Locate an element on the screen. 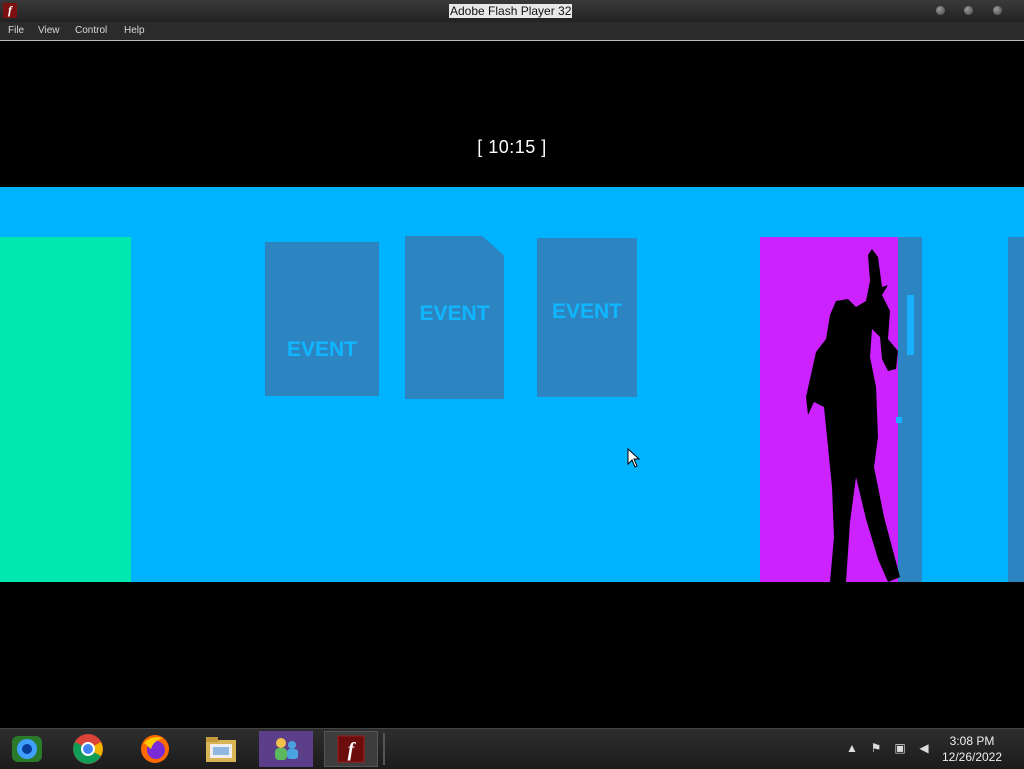 The width and height of the screenshot is (1024, 769). minimize-button is located at coordinates (940, 10).